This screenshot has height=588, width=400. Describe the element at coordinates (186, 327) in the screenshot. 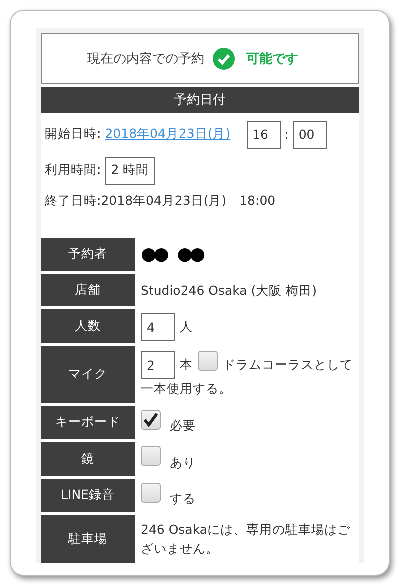

I see `unit-text: 人` at that location.